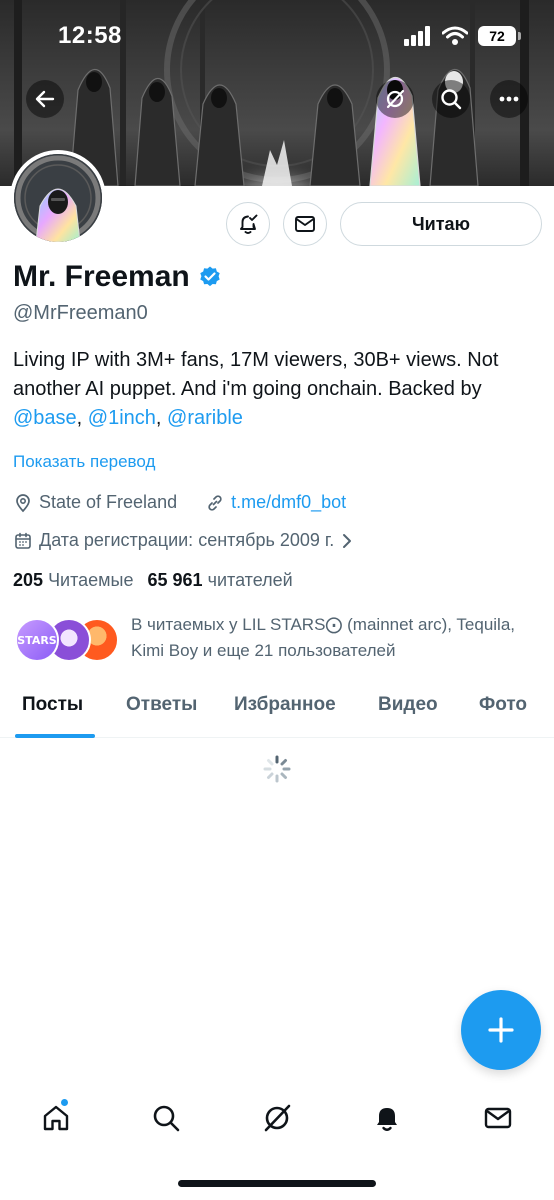 The height and width of the screenshot is (1200, 554). What do you see at coordinates (175, 580) in the screenshot?
I see `followers-count: 65 961` at bounding box center [175, 580].